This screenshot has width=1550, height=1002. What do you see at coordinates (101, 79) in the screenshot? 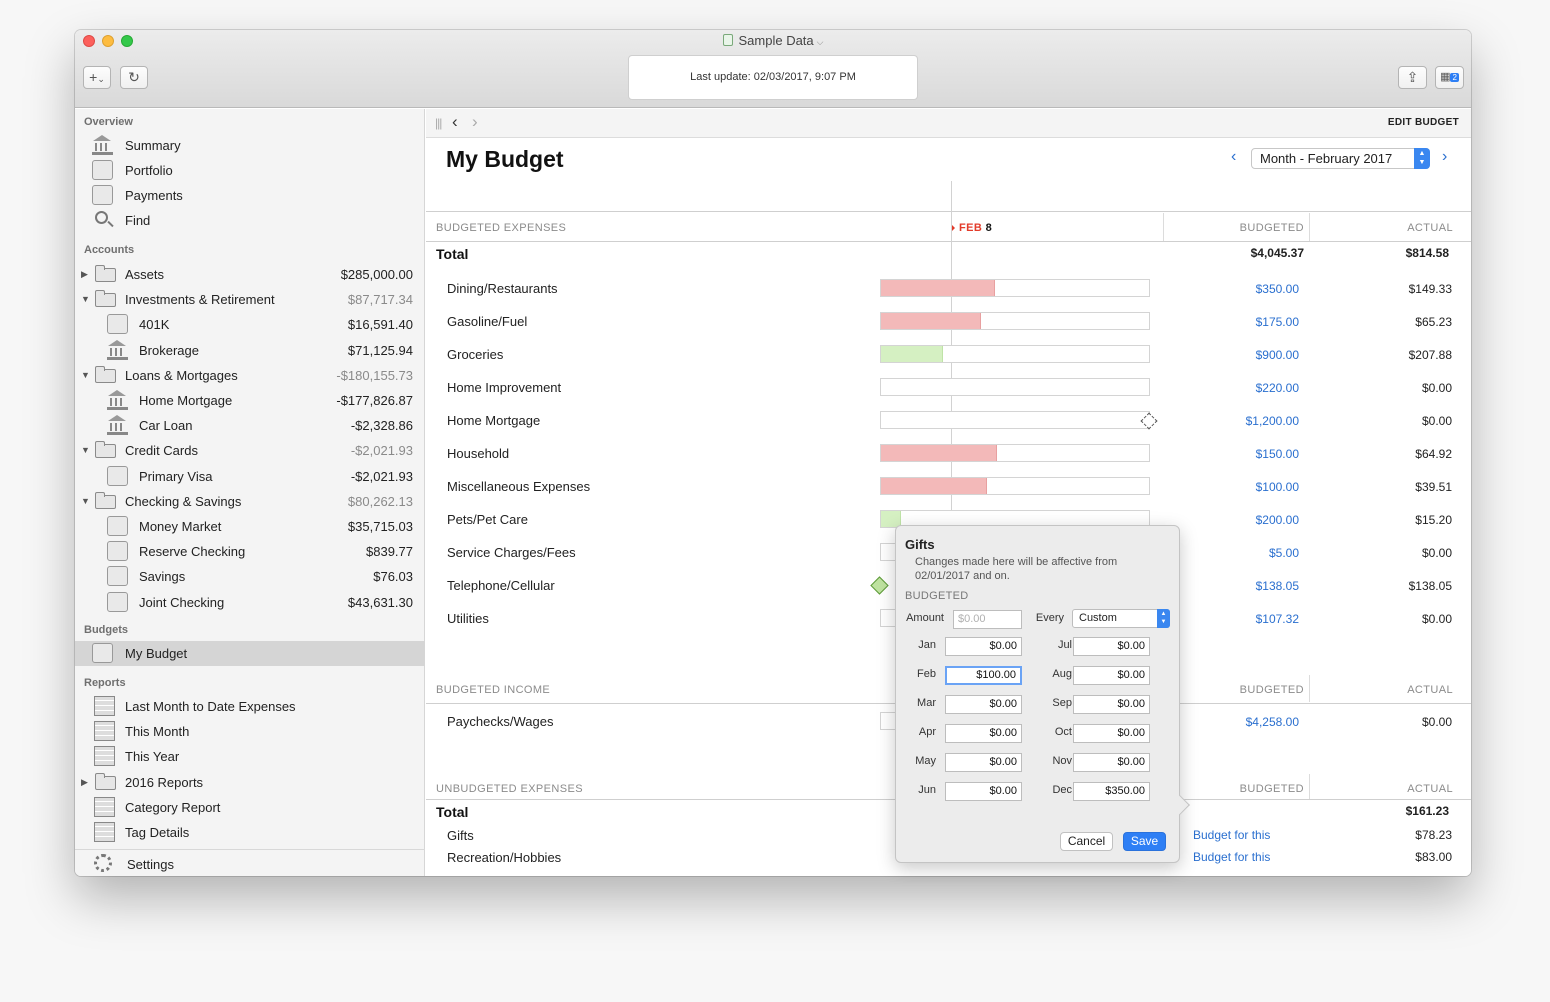
I see `chevron-down-icon: ⌄` at bounding box center [101, 79].